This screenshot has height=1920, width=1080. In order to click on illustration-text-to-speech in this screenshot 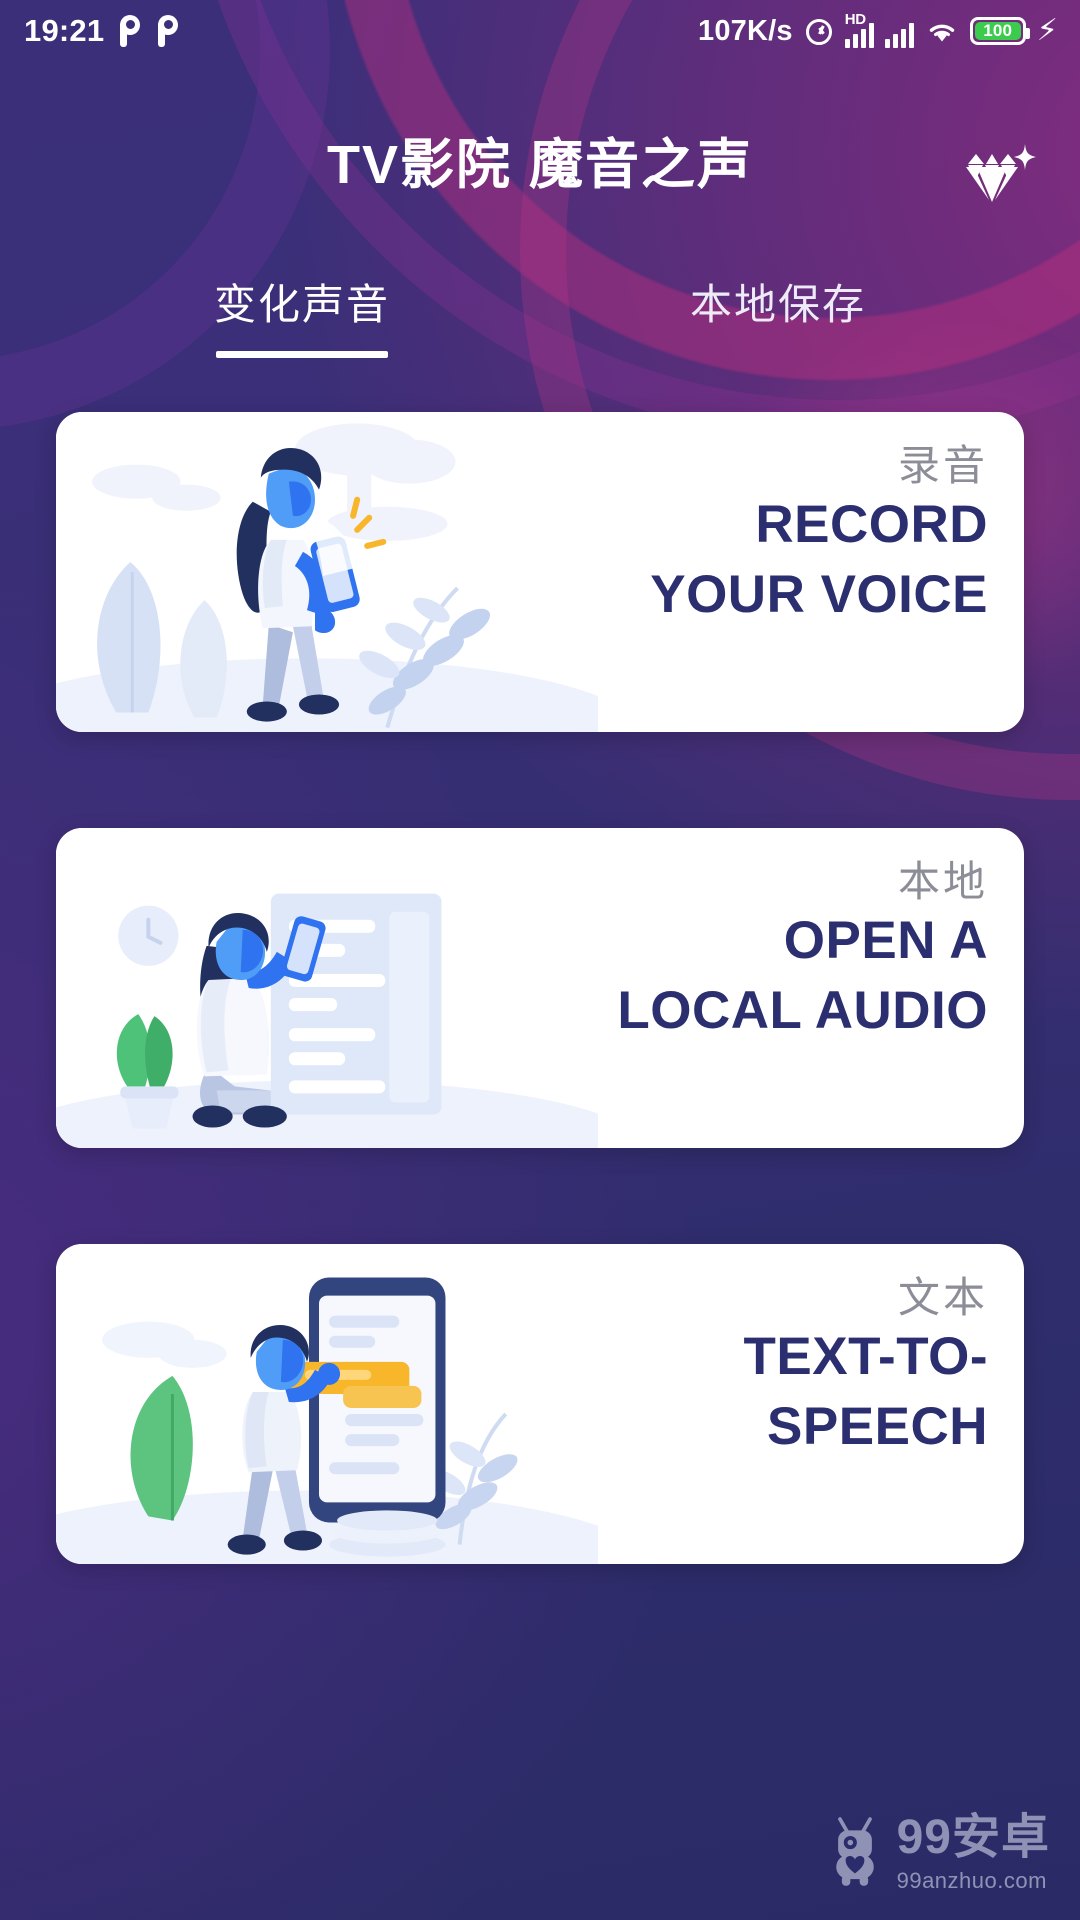, I will do `click(327, 1404)`.